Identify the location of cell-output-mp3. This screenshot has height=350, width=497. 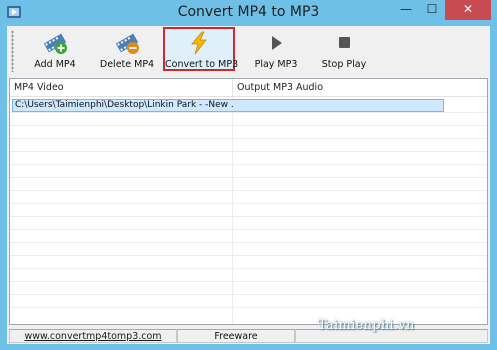
(339, 105).